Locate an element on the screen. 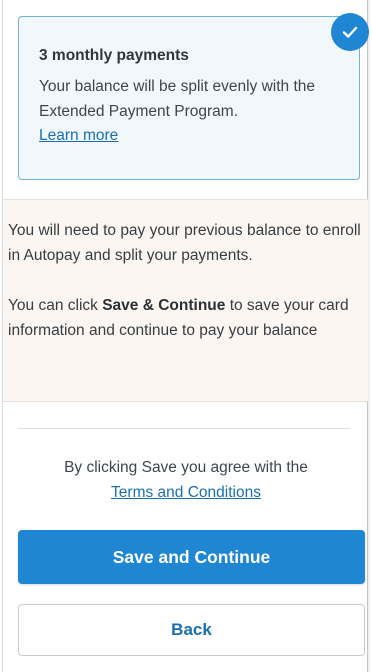  agreement-text: By clicking Save you agree with the is located at coordinates (186, 467).